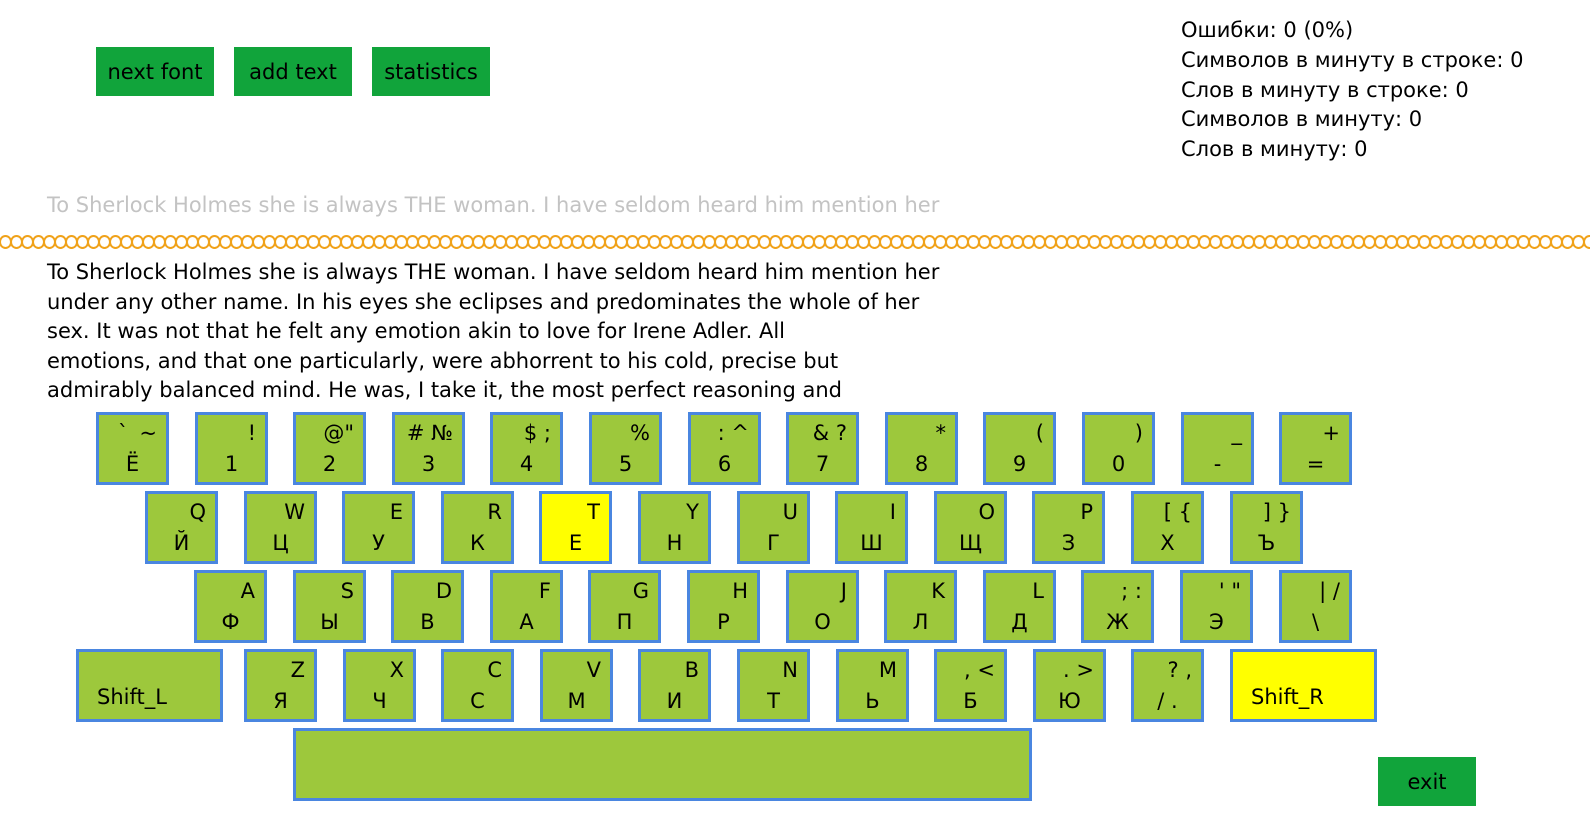 This screenshot has height=836, width=1590. I want to click on key-latin-label: D, so click(443, 591).